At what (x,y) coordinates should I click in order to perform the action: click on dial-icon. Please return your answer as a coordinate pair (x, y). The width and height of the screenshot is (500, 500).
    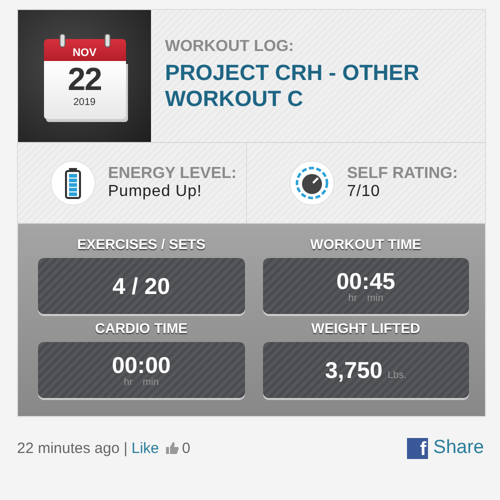
    Looking at the image, I should click on (312, 183).